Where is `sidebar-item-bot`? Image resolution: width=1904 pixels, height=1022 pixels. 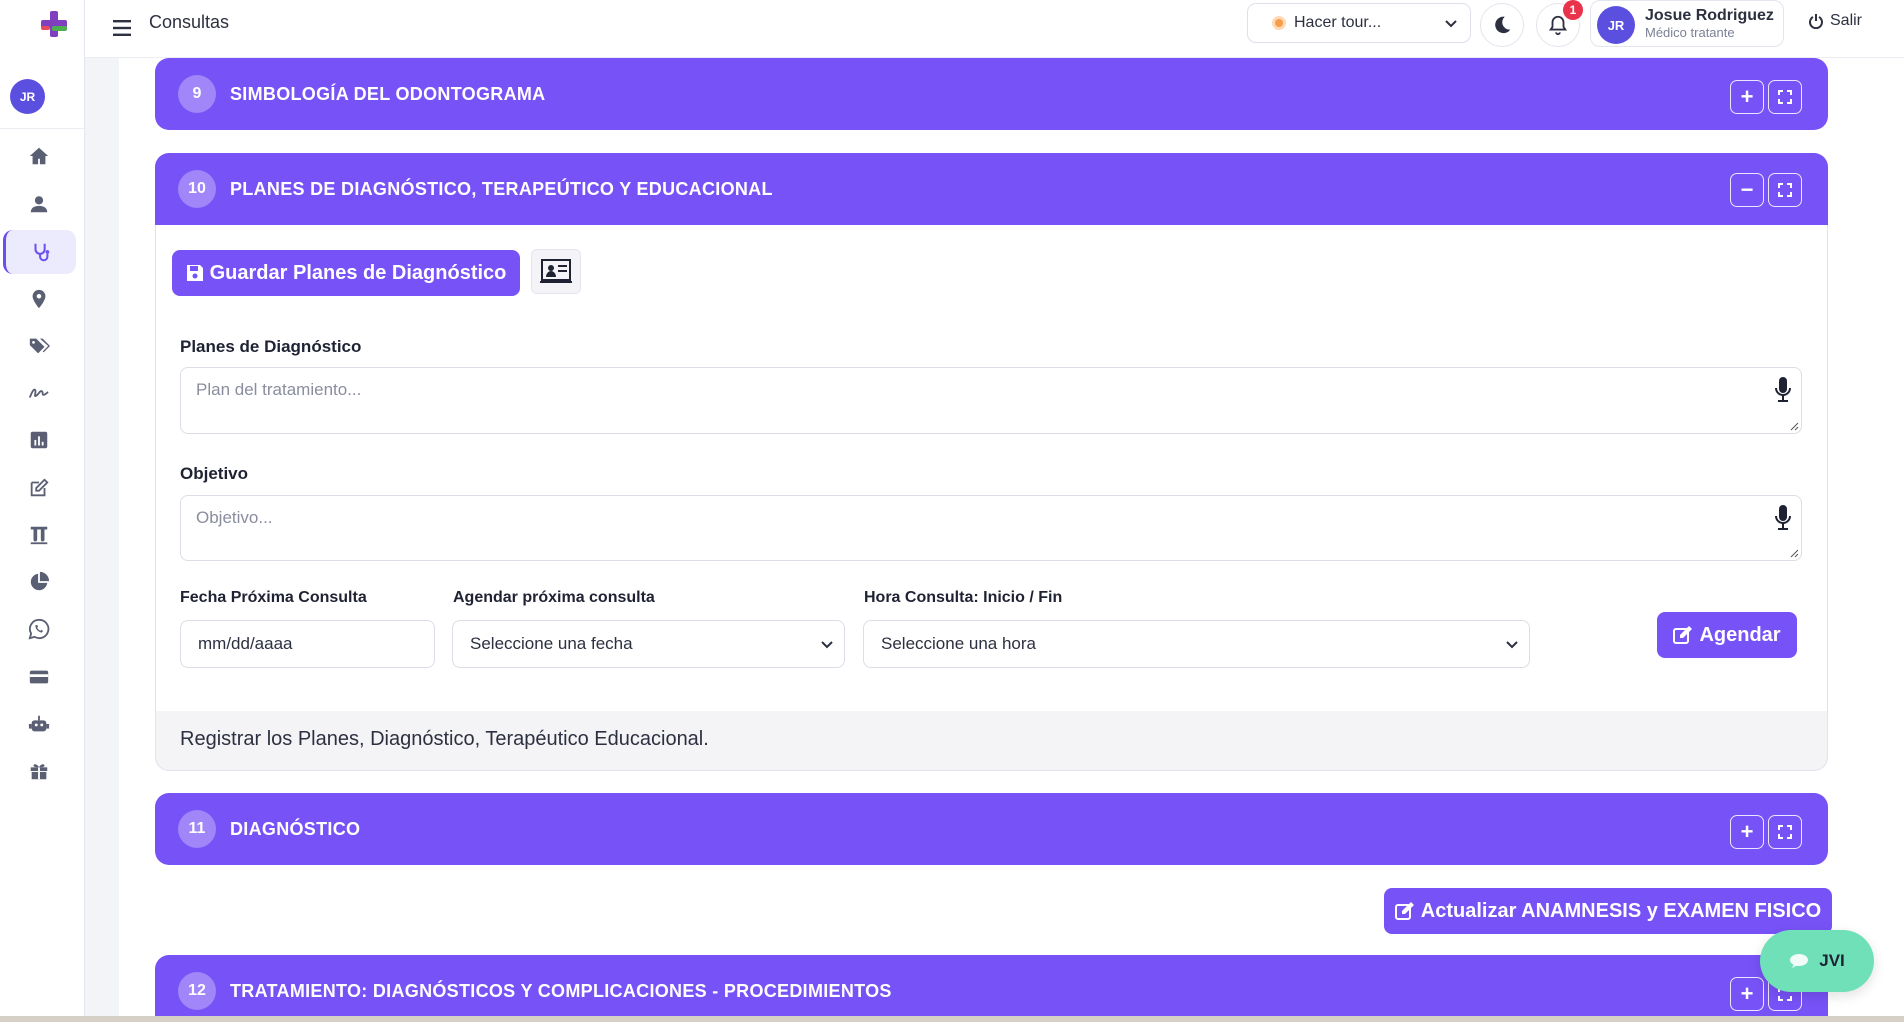 sidebar-item-bot is located at coordinates (39, 724).